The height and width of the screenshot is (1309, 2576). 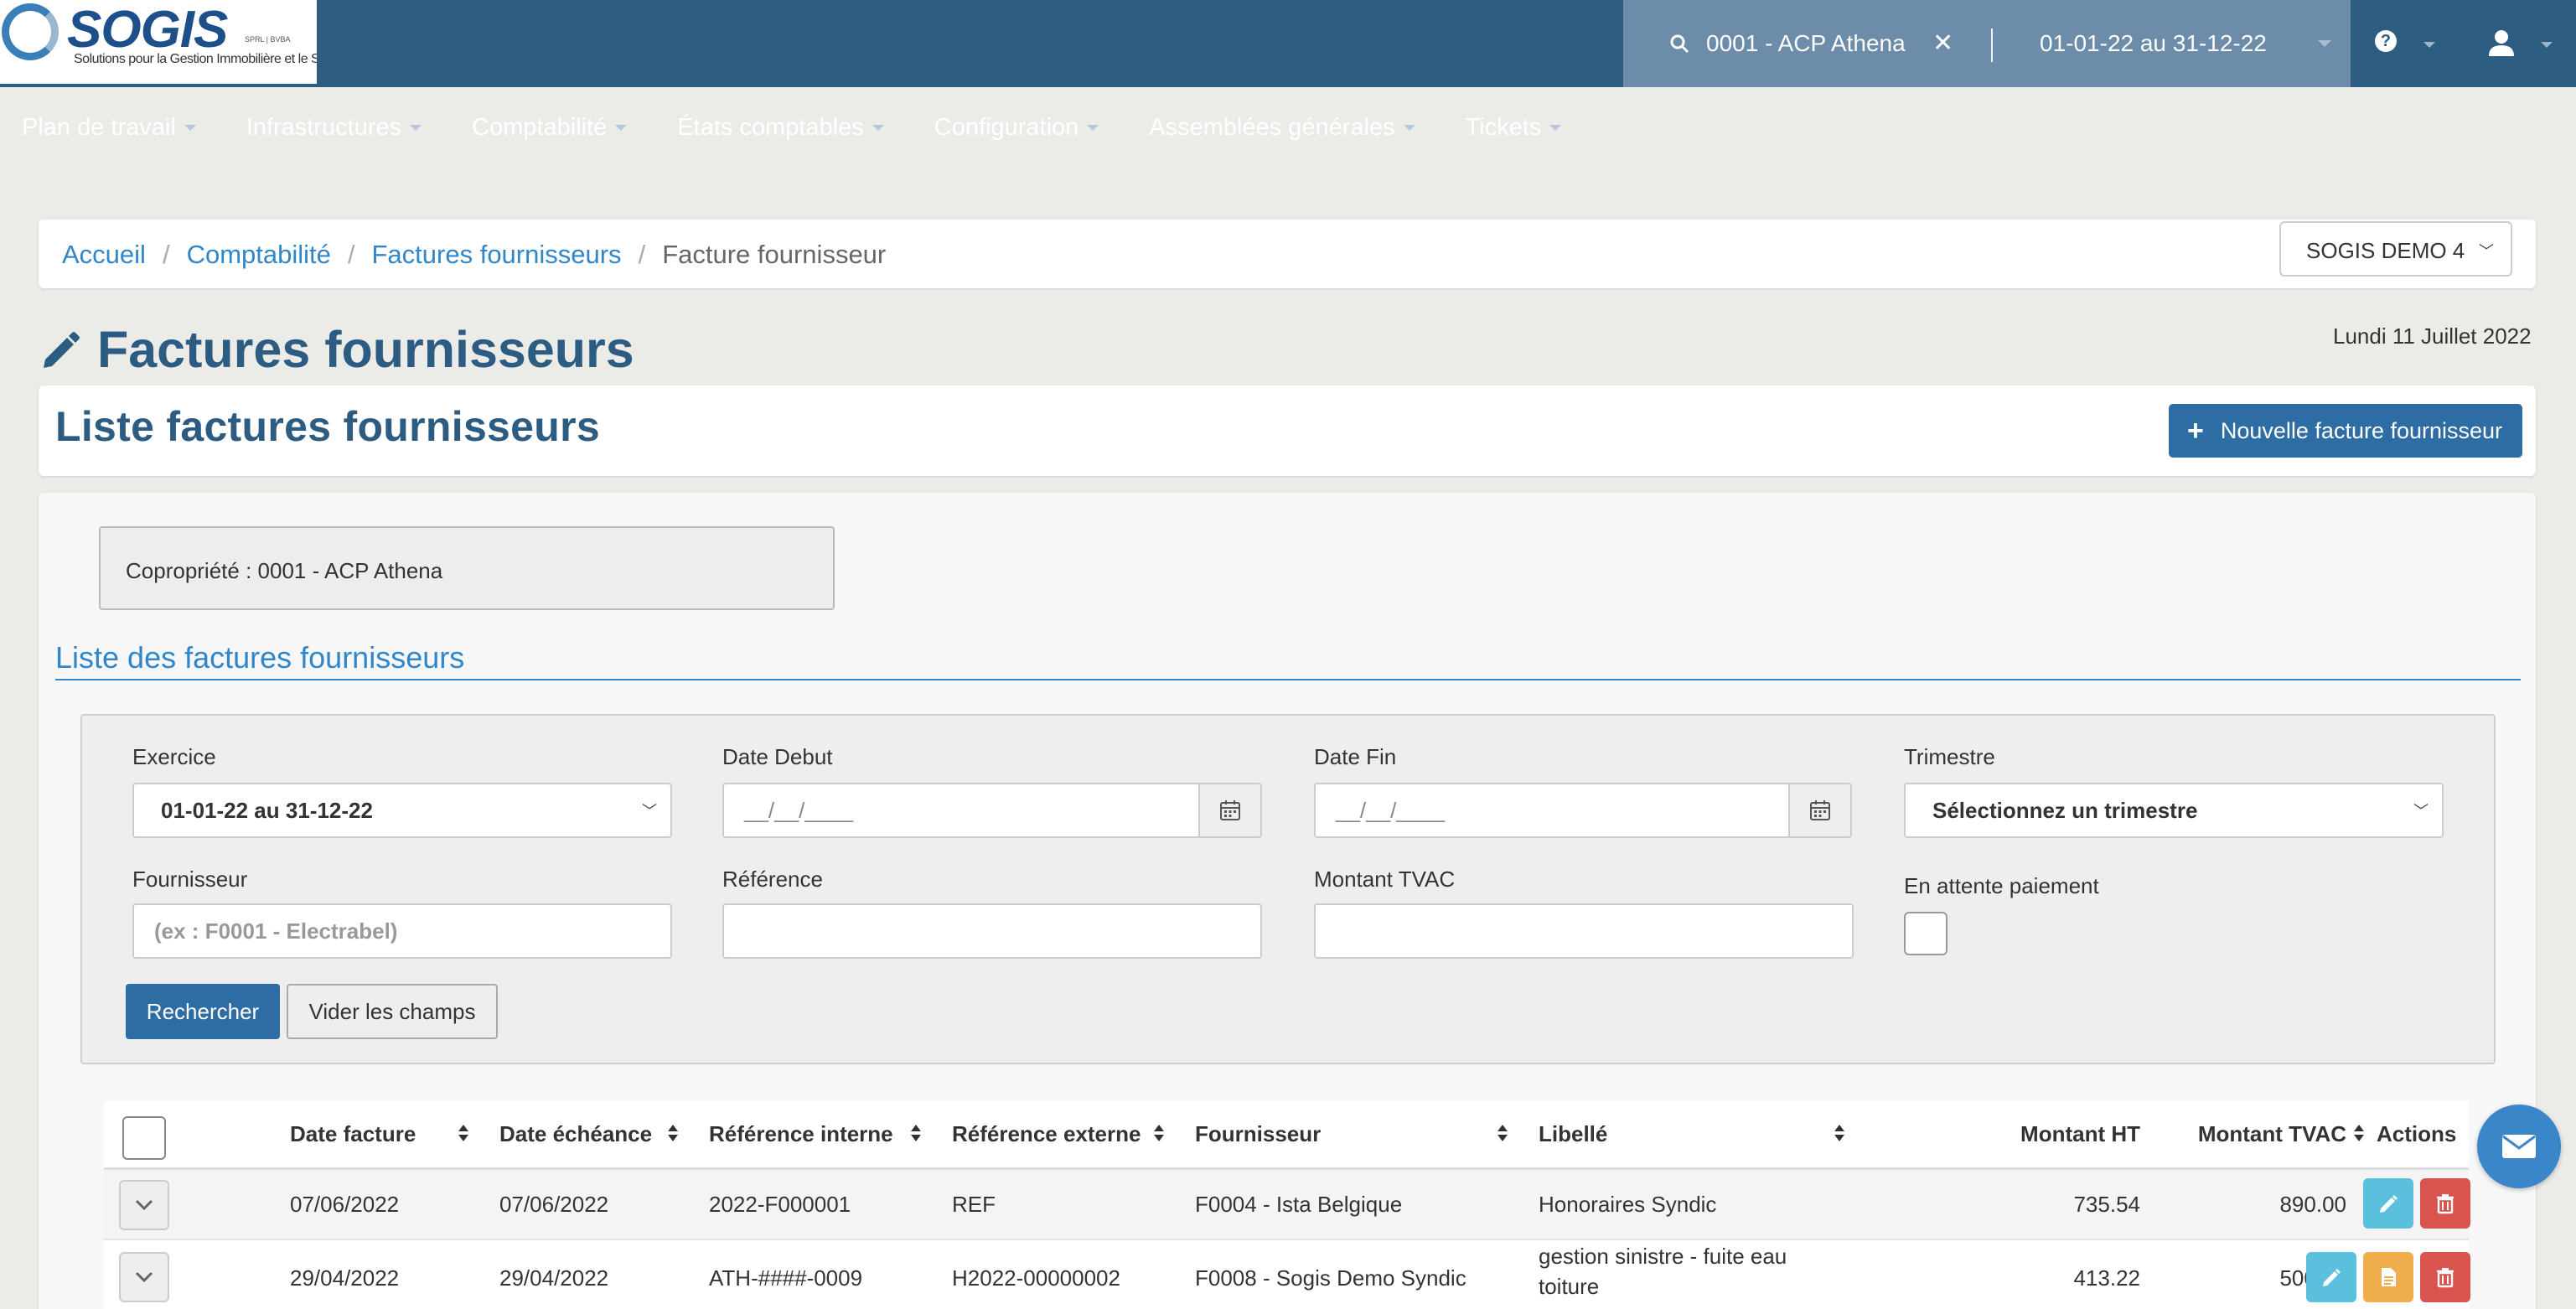 I want to click on nav-configuration: Configuration, so click(x=1016, y=127).